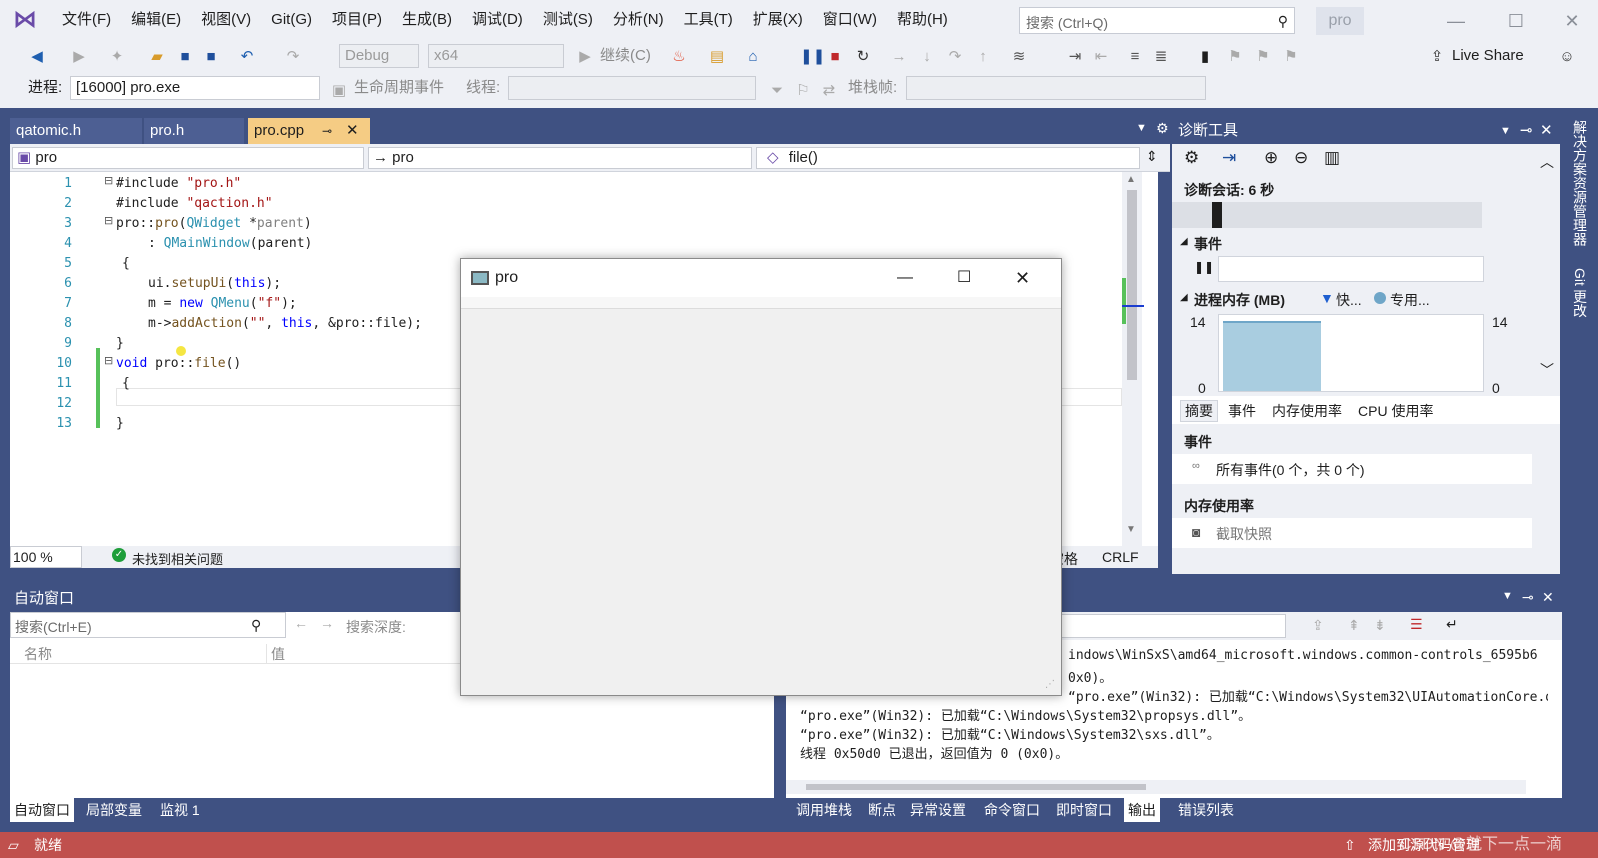 This screenshot has width=1598, height=858. Describe the element at coordinates (211, 57) in the screenshot. I see `save-all-icon: ■` at that location.